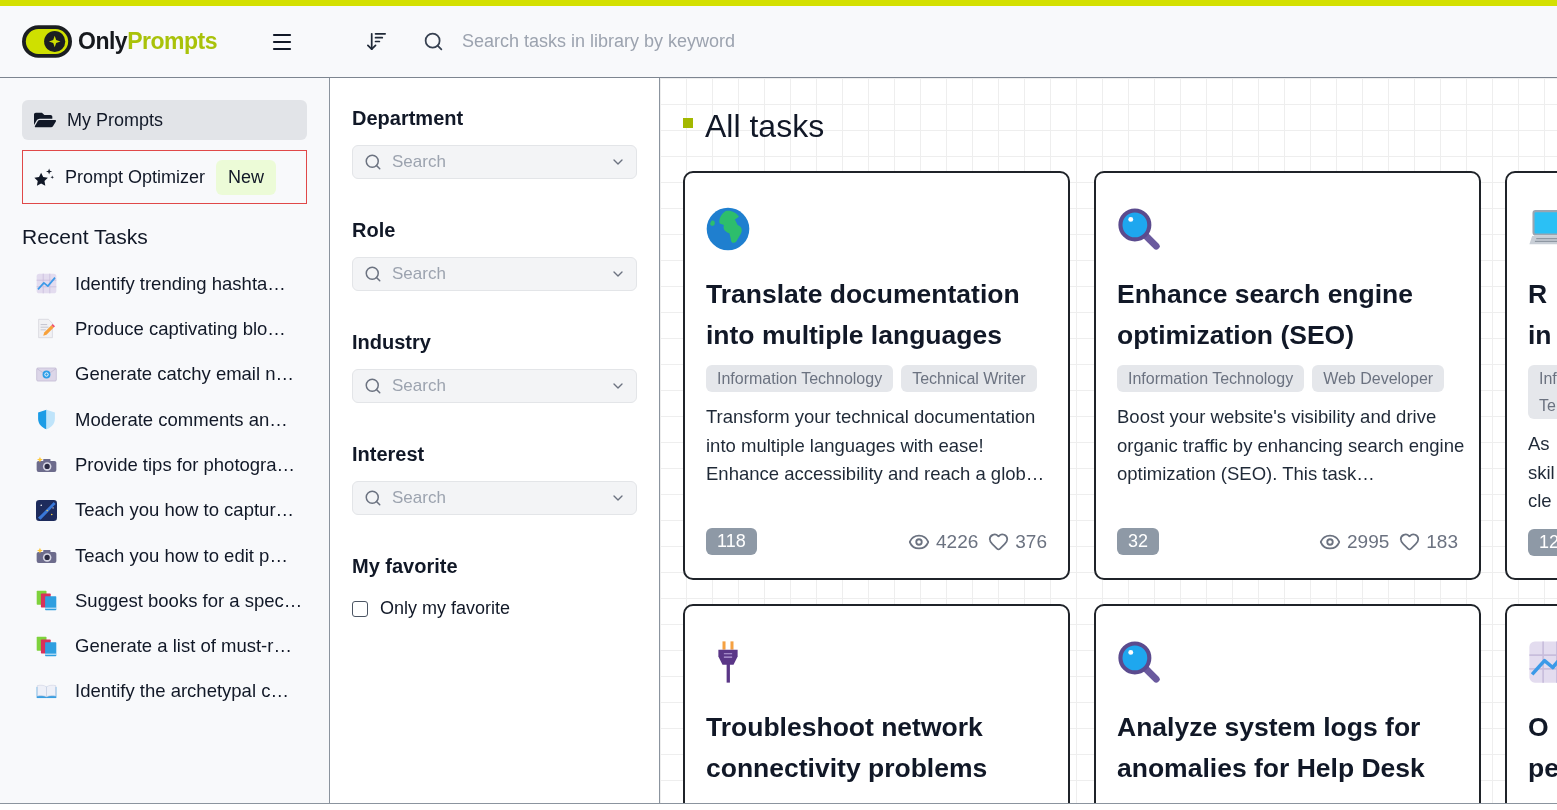 The image size is (1557, 810). Describe the element at coordinates (1266, 315) in the screenshot. I see `card-title: Enhance search engine optimization (SEO)` at that location.